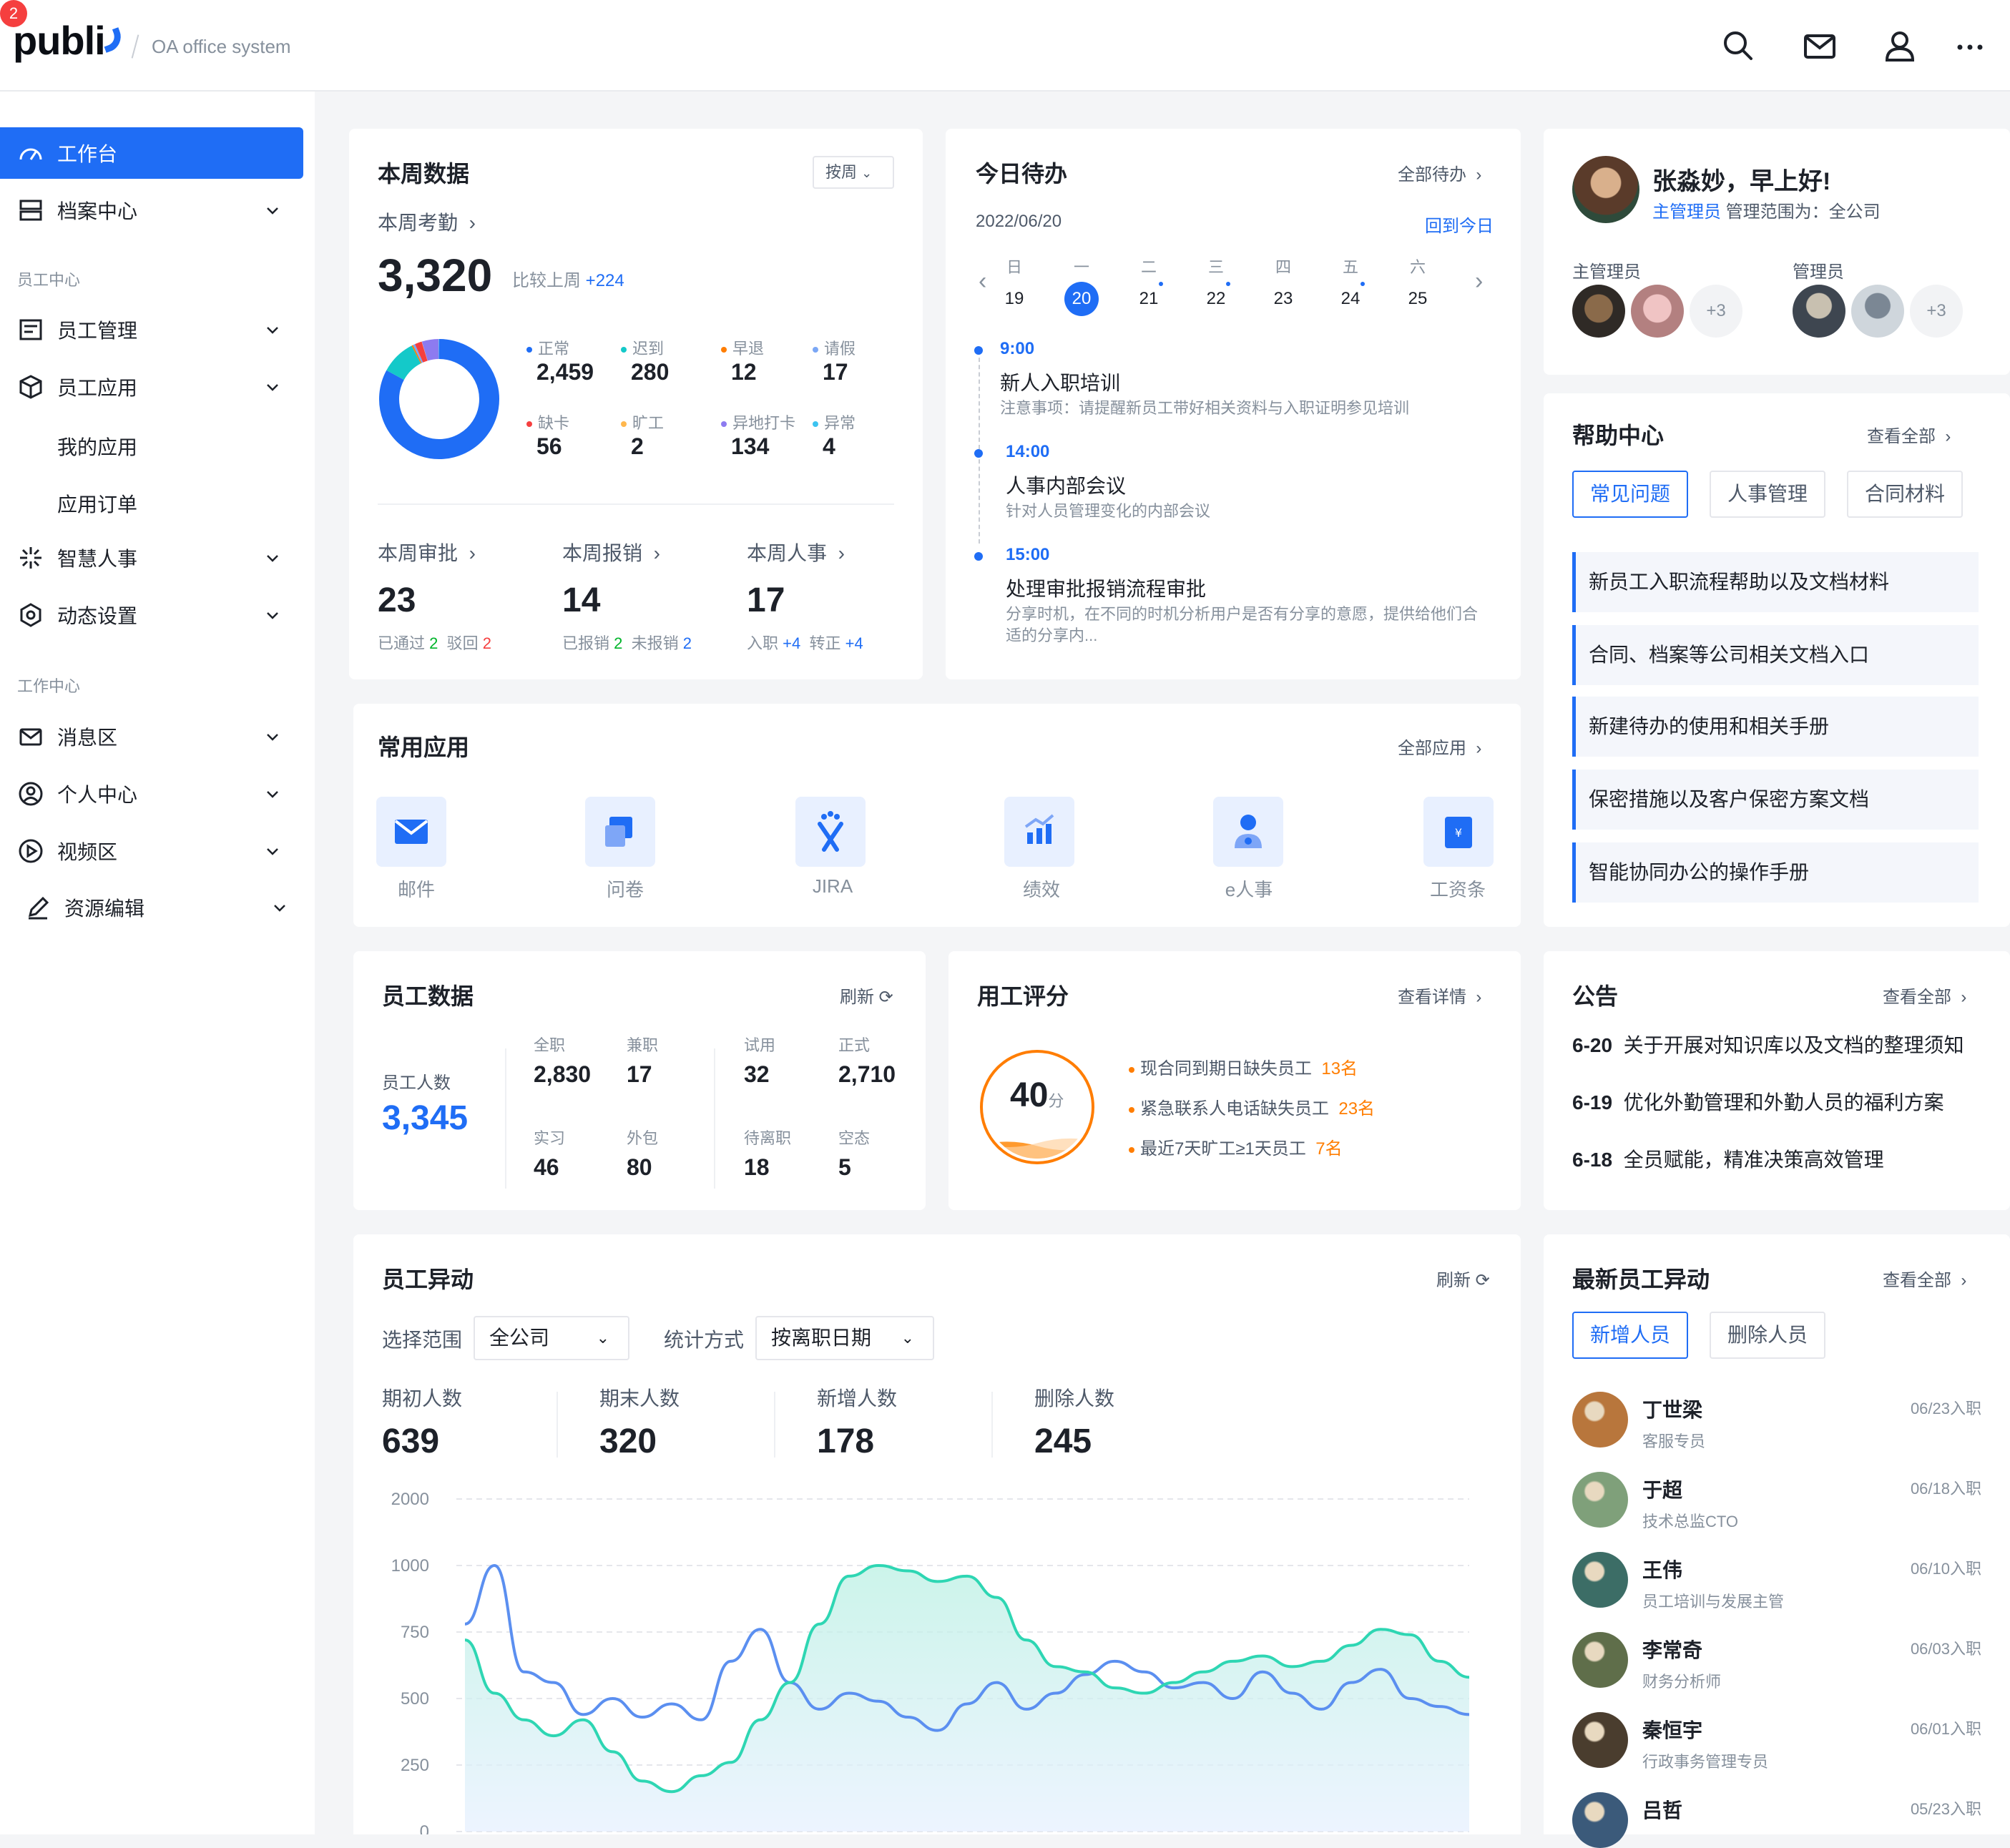 The width and height of the screenshot is (2010, 1848). Describe the element at coordinates (1728, 1159) in the screenshot. I see `notice-item: 6-18 全员赋能，精准决策高效管理` at that location.